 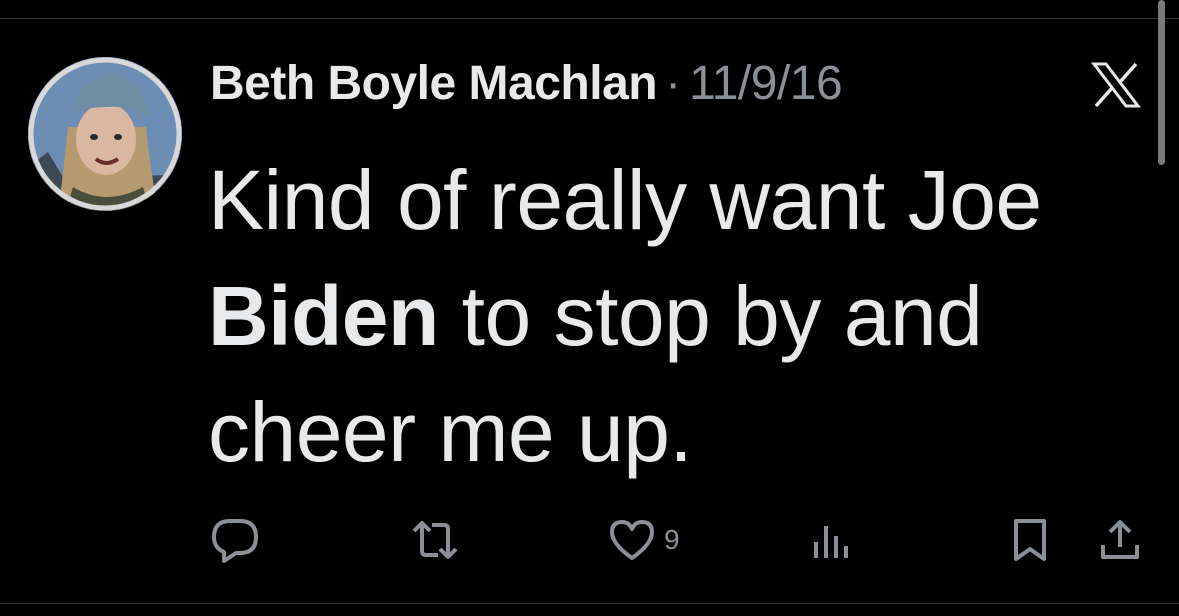 I want to click on x-logo-icon, so click(x=1116, y=85).